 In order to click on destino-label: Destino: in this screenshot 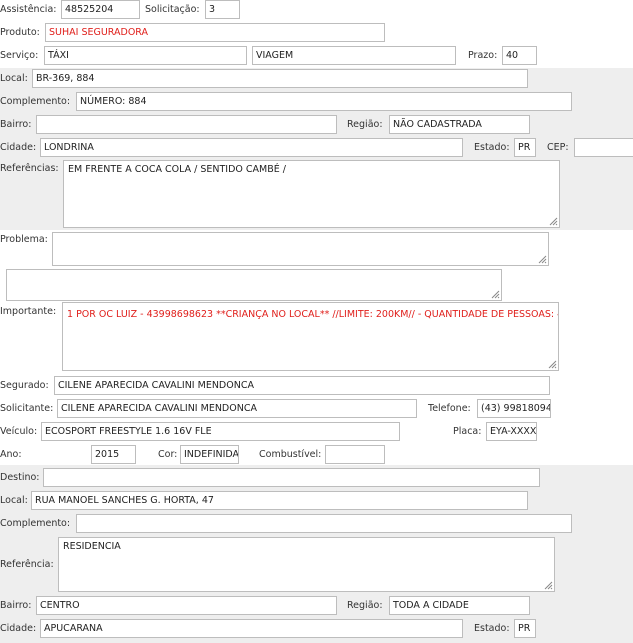, I will do `click(20, 477)`.